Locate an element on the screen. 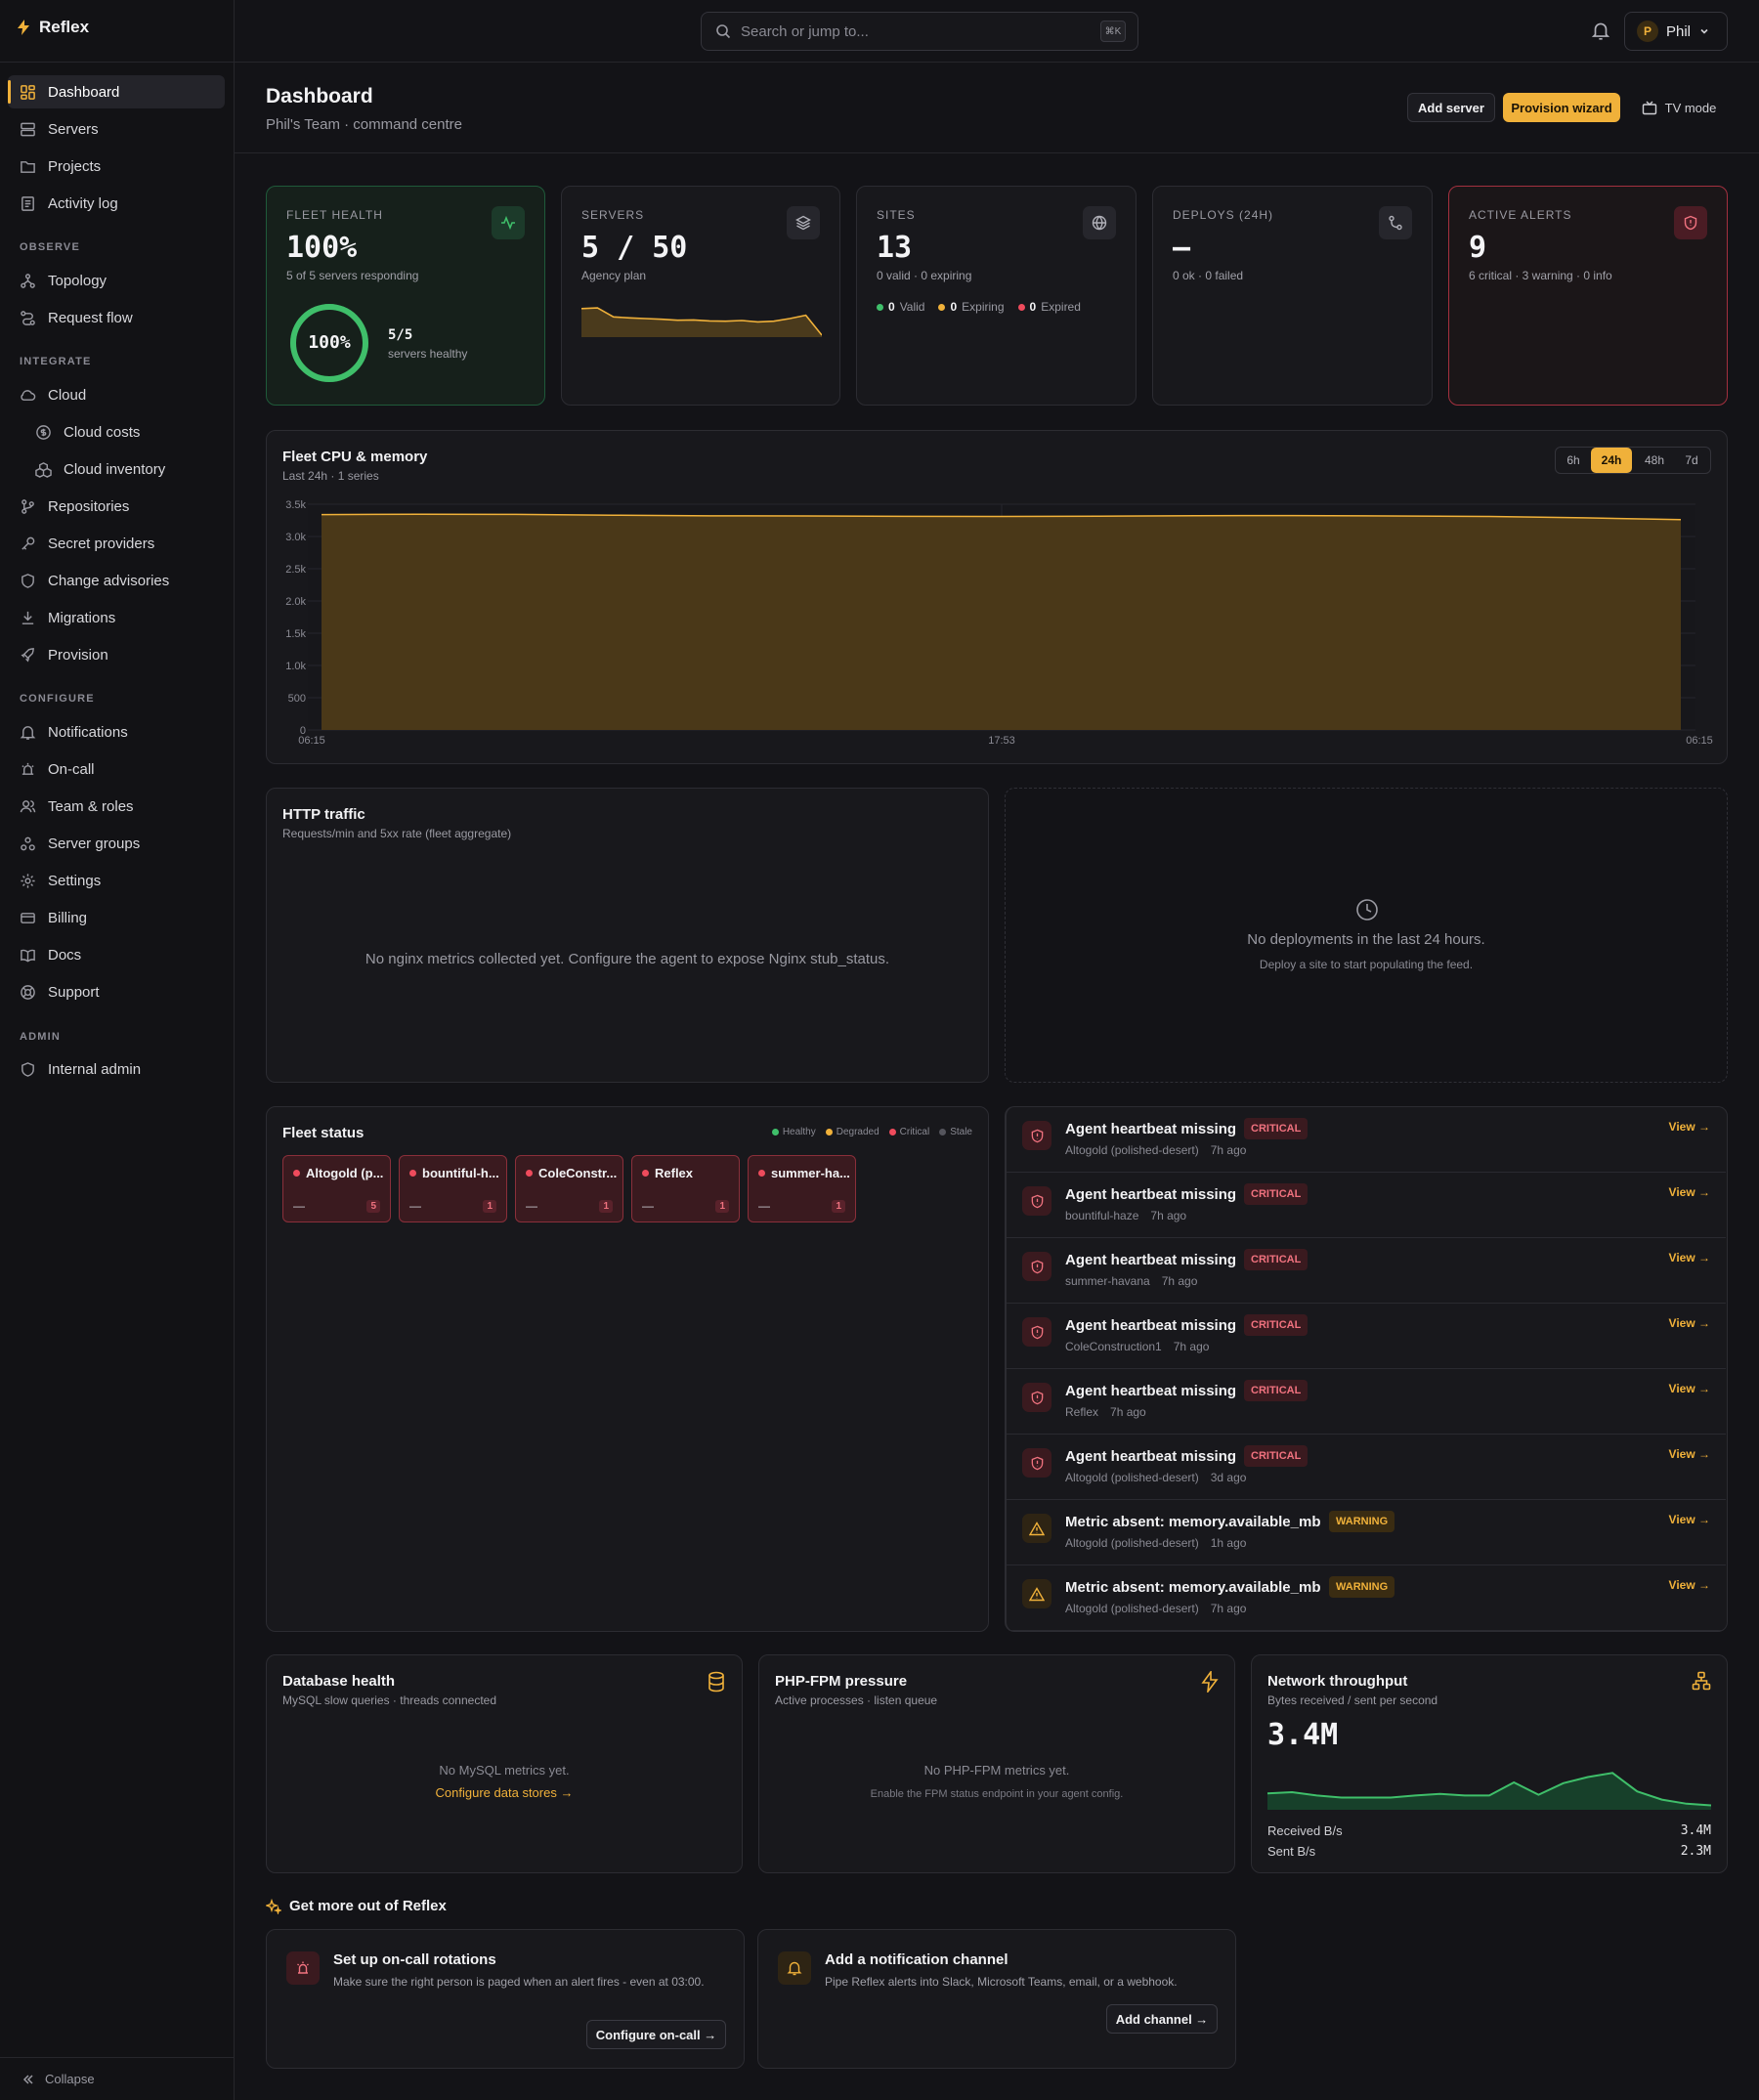 This screenshot has width=1759, height=2100. sidebar-item-settings: Settings is located at coordinates (117, 881).